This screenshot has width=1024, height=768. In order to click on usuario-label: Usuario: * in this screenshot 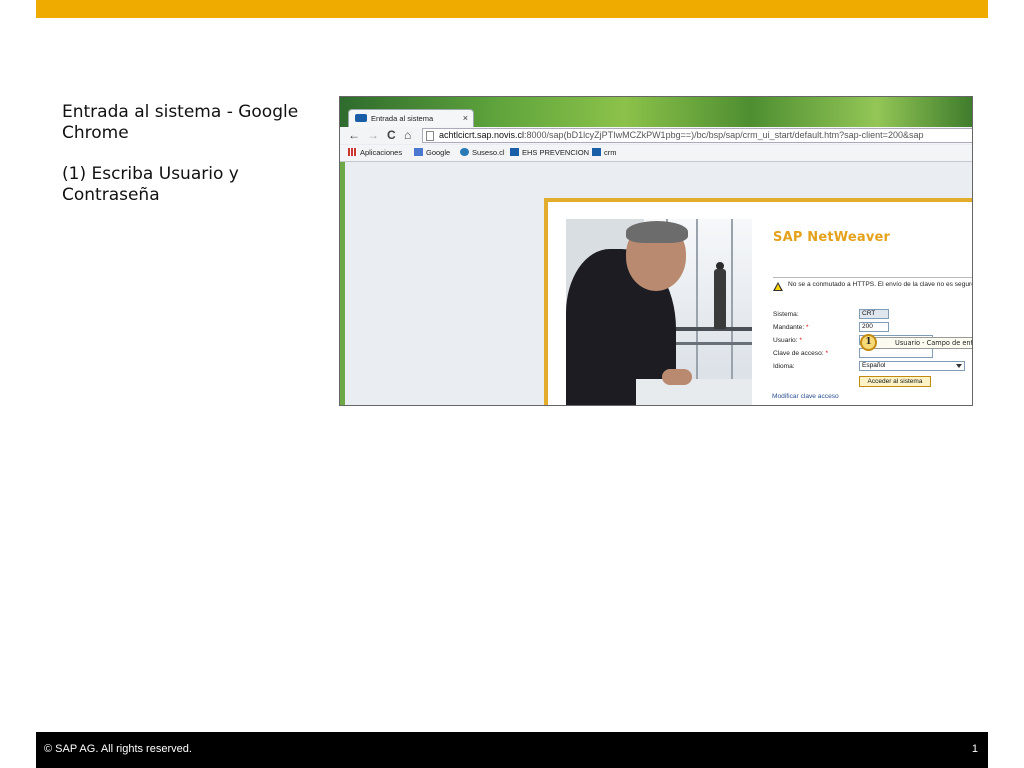, I will do `click(787, 340)`.